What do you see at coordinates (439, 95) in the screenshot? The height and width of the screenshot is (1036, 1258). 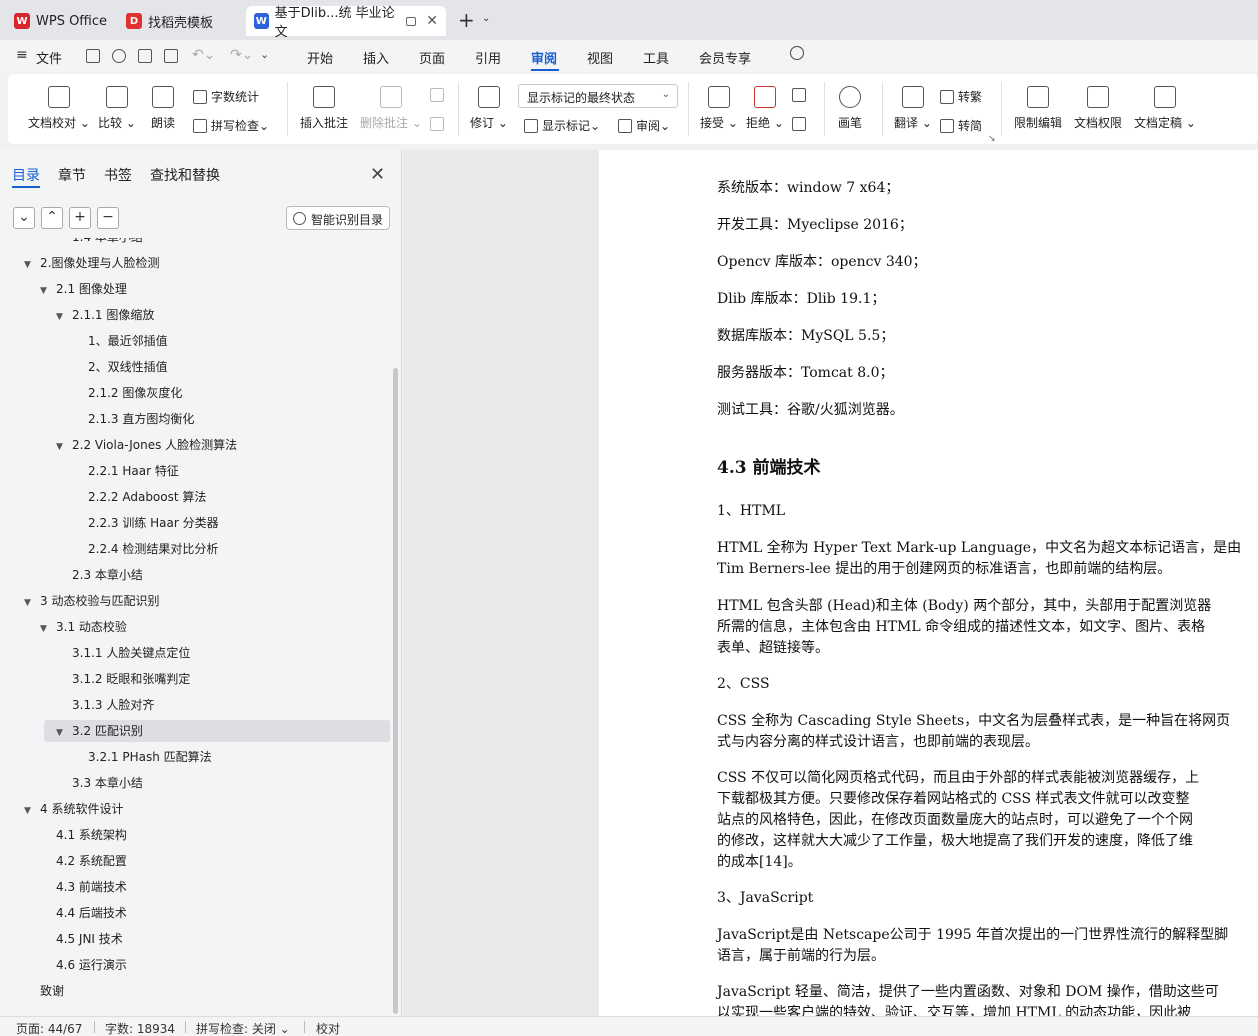 I see `previous-comment-button` at bounding box center [439, 95].